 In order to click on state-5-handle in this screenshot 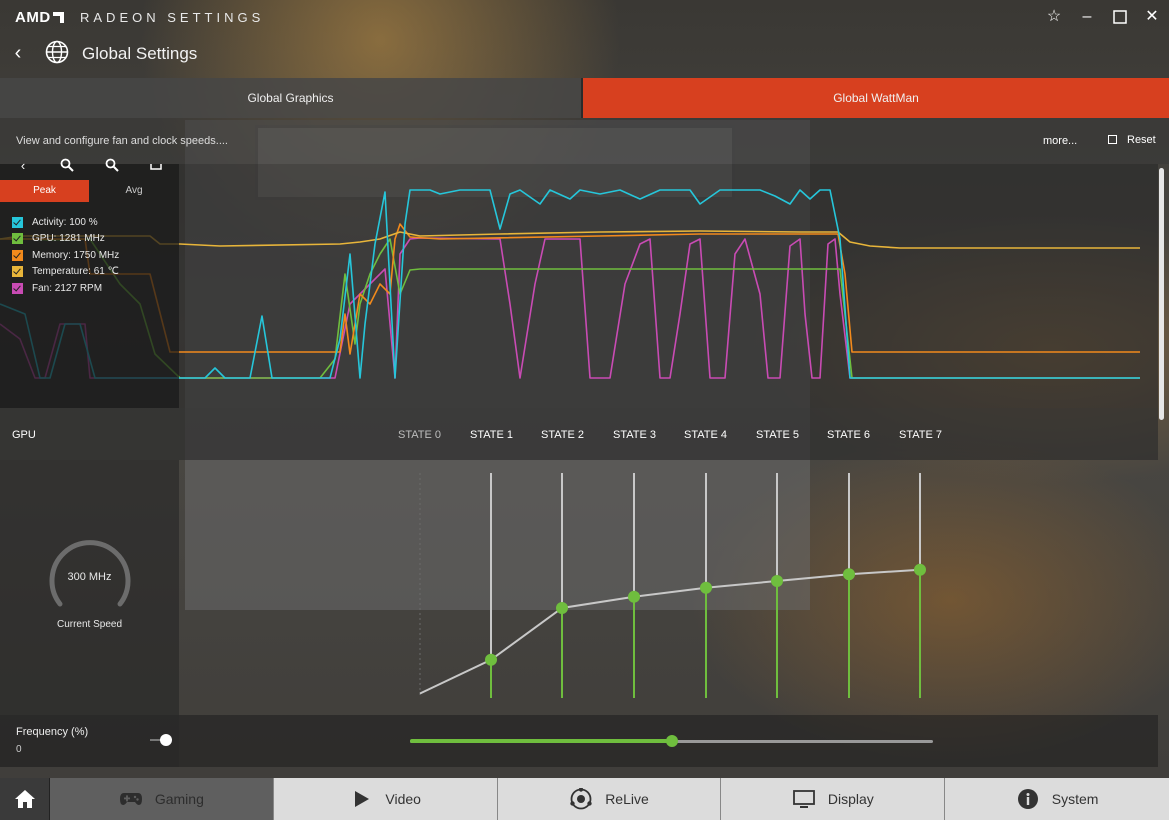, I will do `click(777, 581)`.